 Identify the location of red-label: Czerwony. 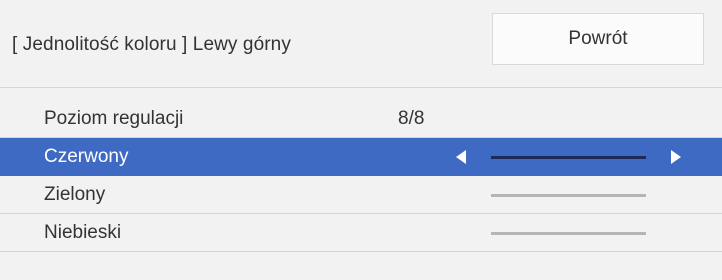
(86, 156).